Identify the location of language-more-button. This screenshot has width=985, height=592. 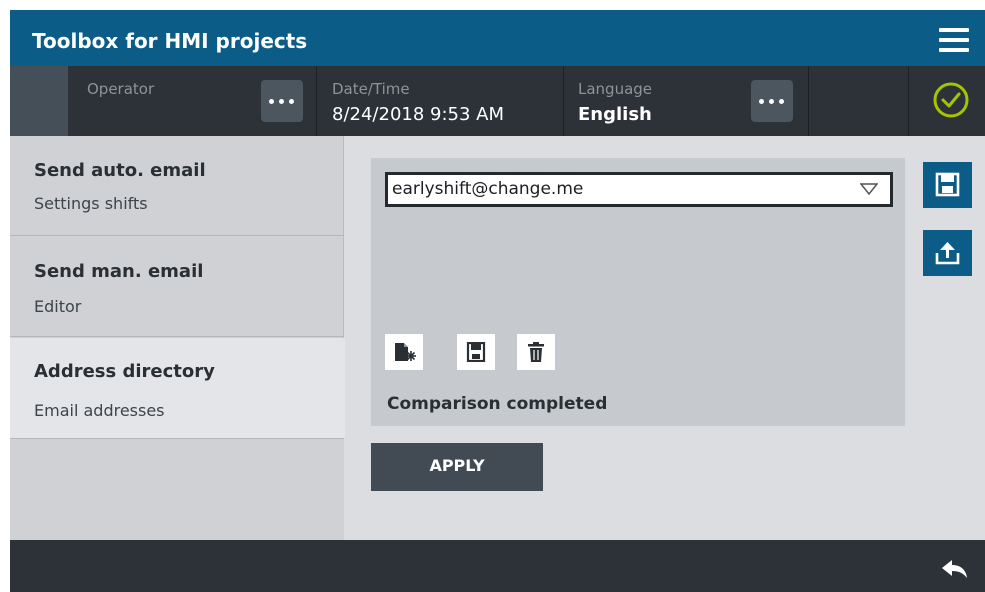
(772, 101).